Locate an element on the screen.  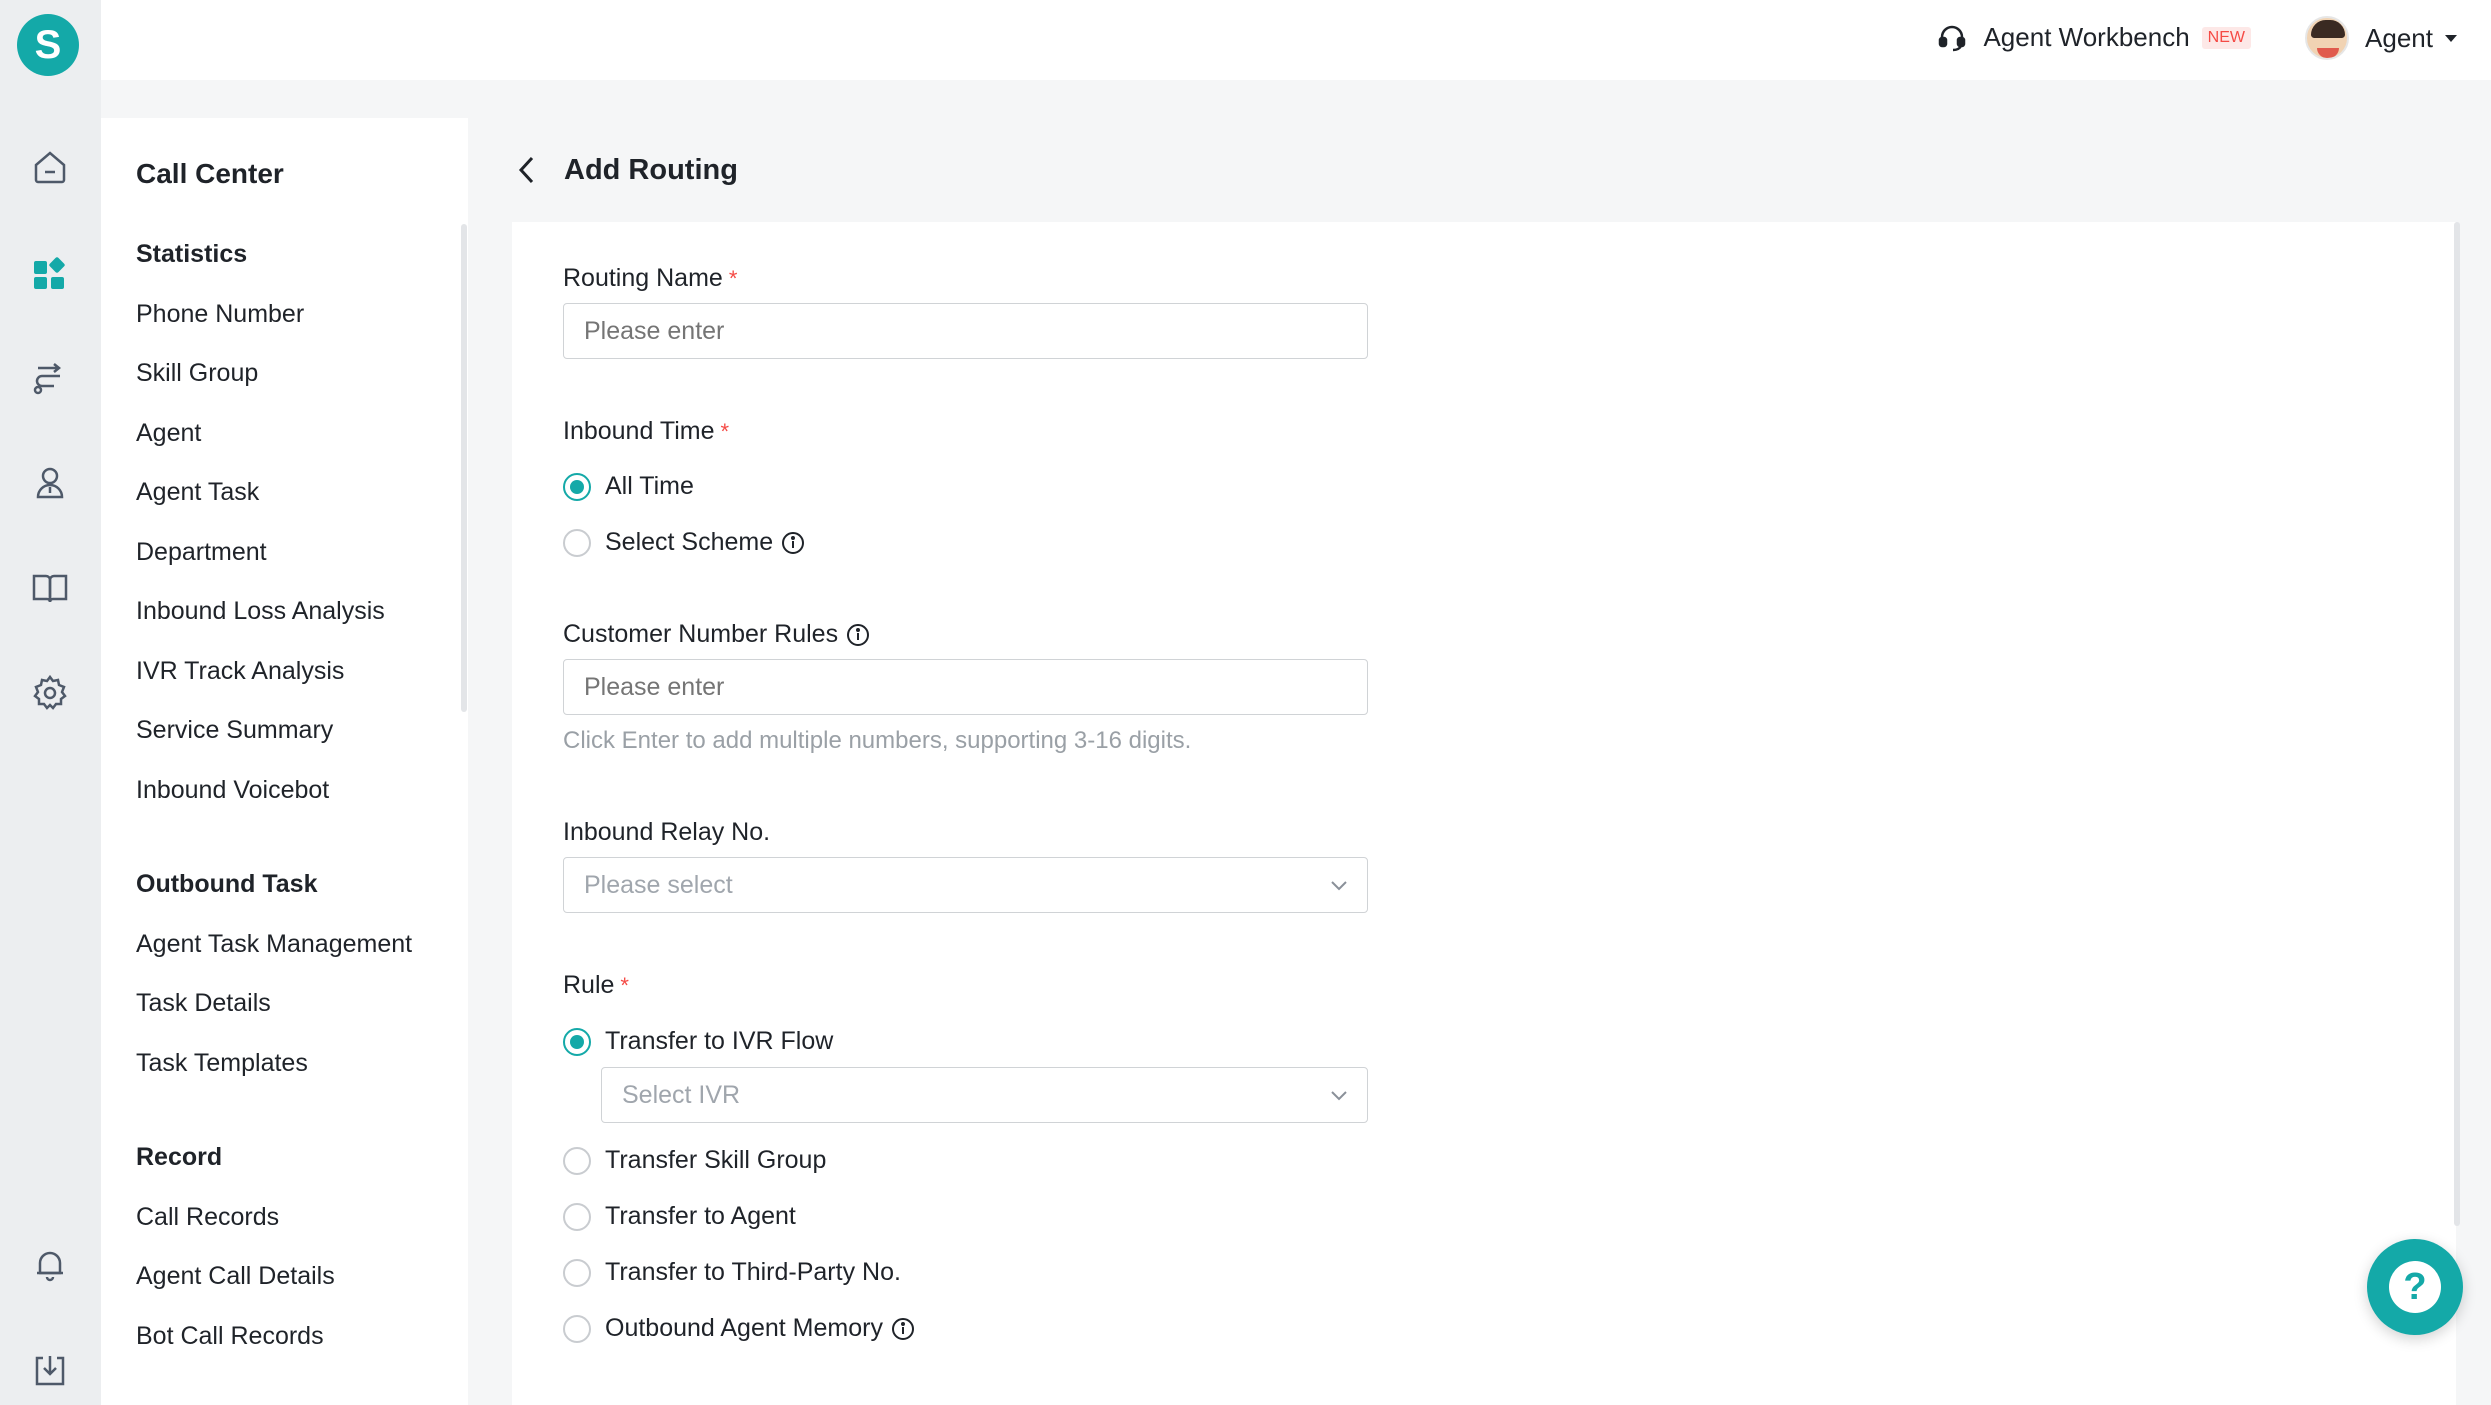
app-logo: S is located at coordinates (48, 45).